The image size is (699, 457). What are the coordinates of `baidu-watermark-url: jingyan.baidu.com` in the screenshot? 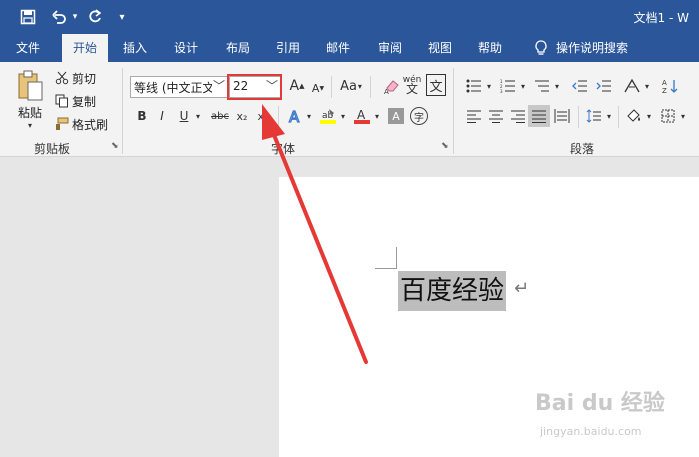 It's located at (591, 431).